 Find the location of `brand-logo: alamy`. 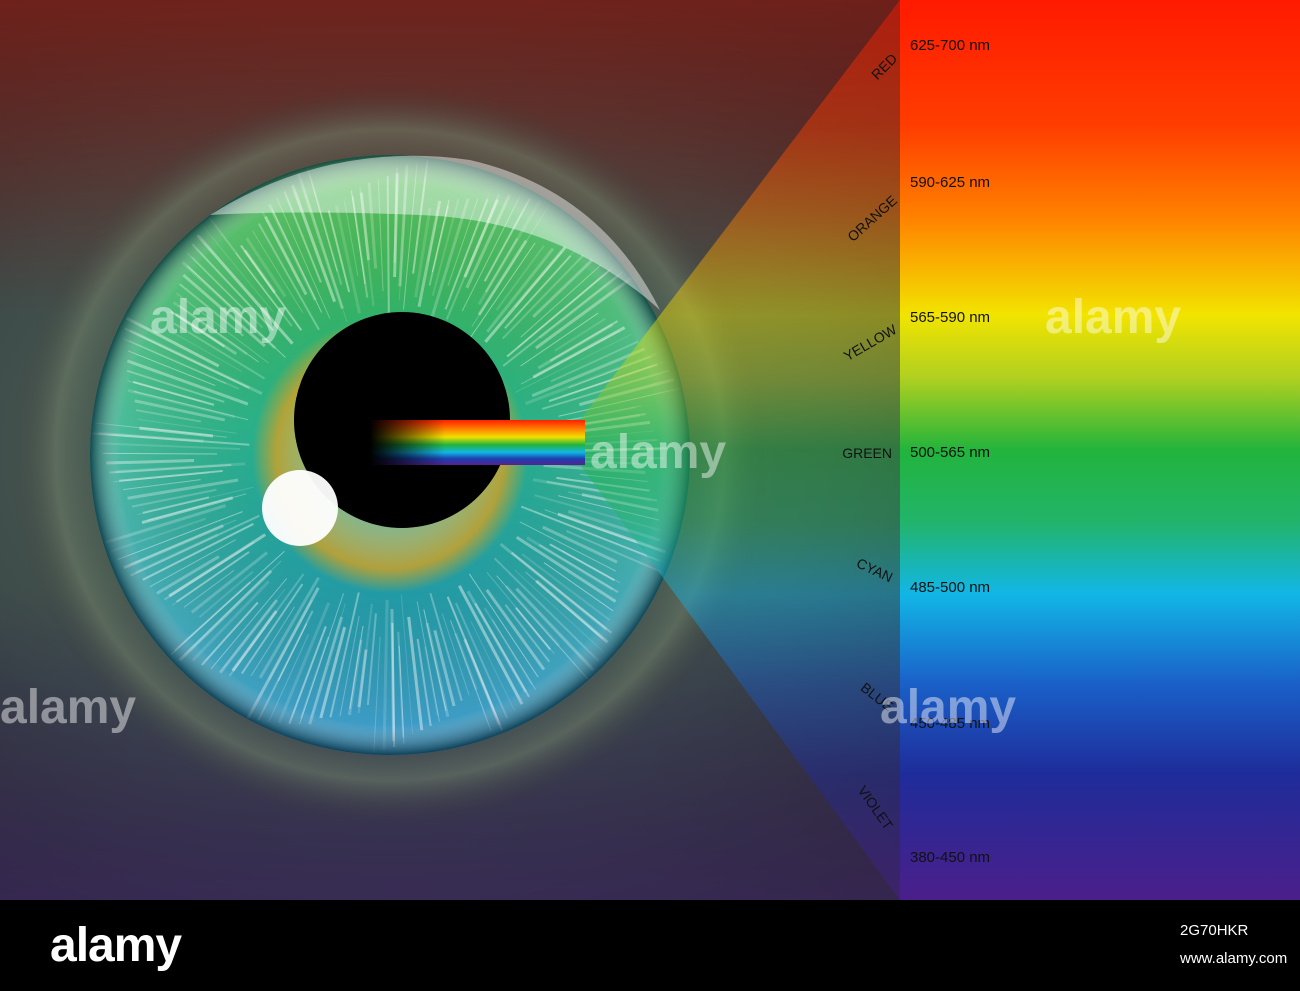

brand-logo: alamy is located at coordinates (116, 945).